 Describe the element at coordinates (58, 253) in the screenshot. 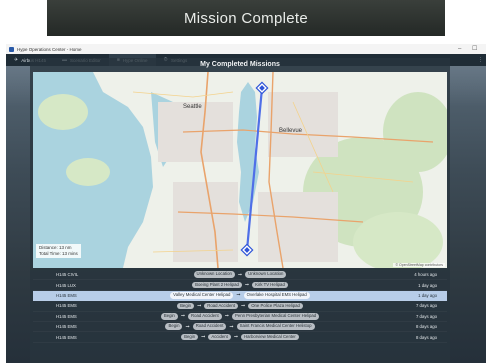

I see `route-total-time: Total Time: 13 mins` at that location.